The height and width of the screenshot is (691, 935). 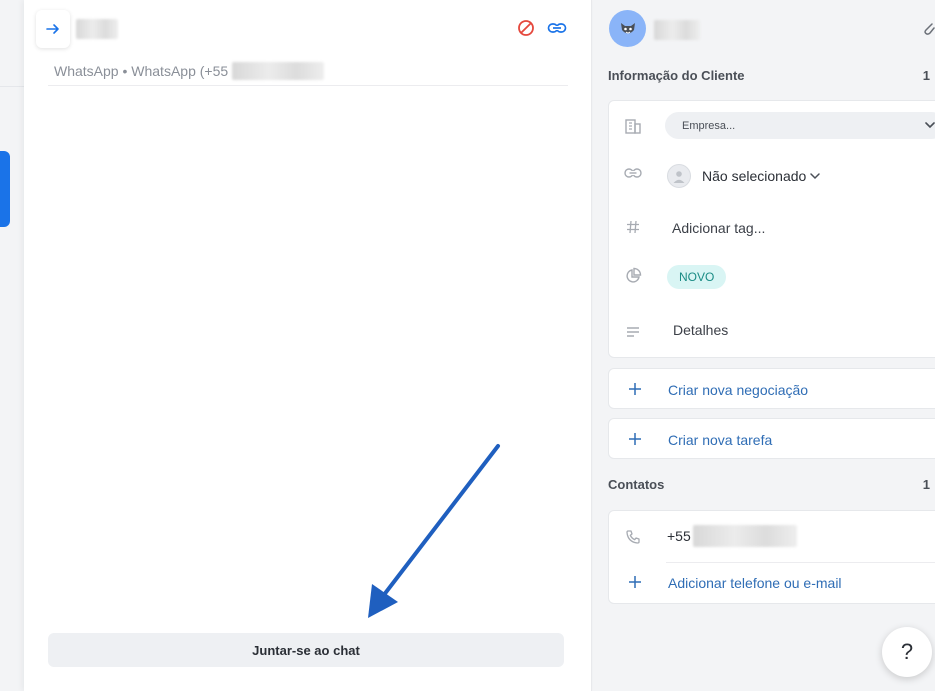 I want to click on block-icon, so click(x=526, y=28).